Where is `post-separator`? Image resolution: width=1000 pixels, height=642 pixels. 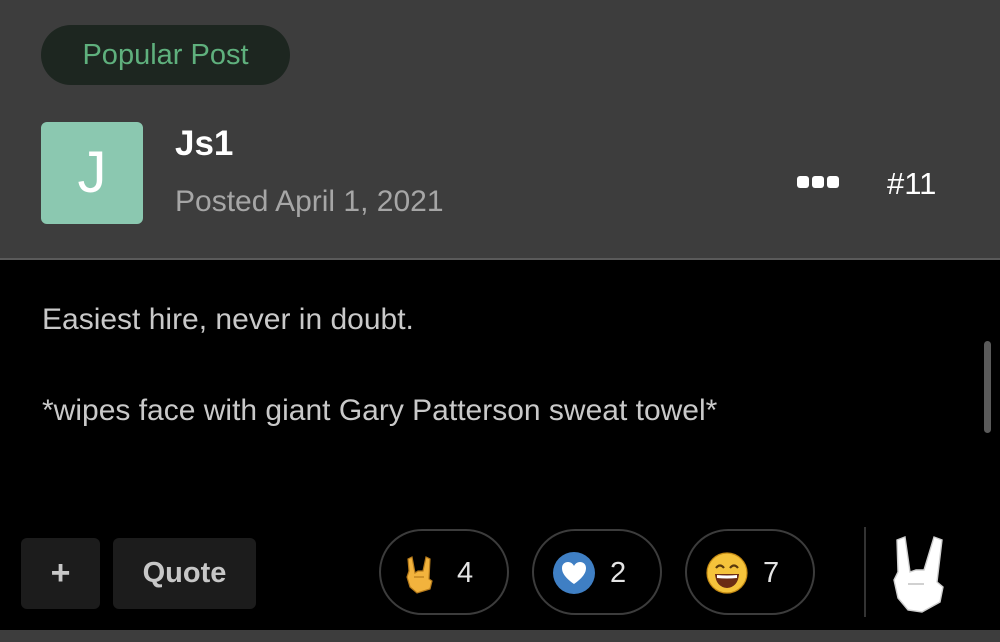 post-separator is located at coordinates (500, 636).